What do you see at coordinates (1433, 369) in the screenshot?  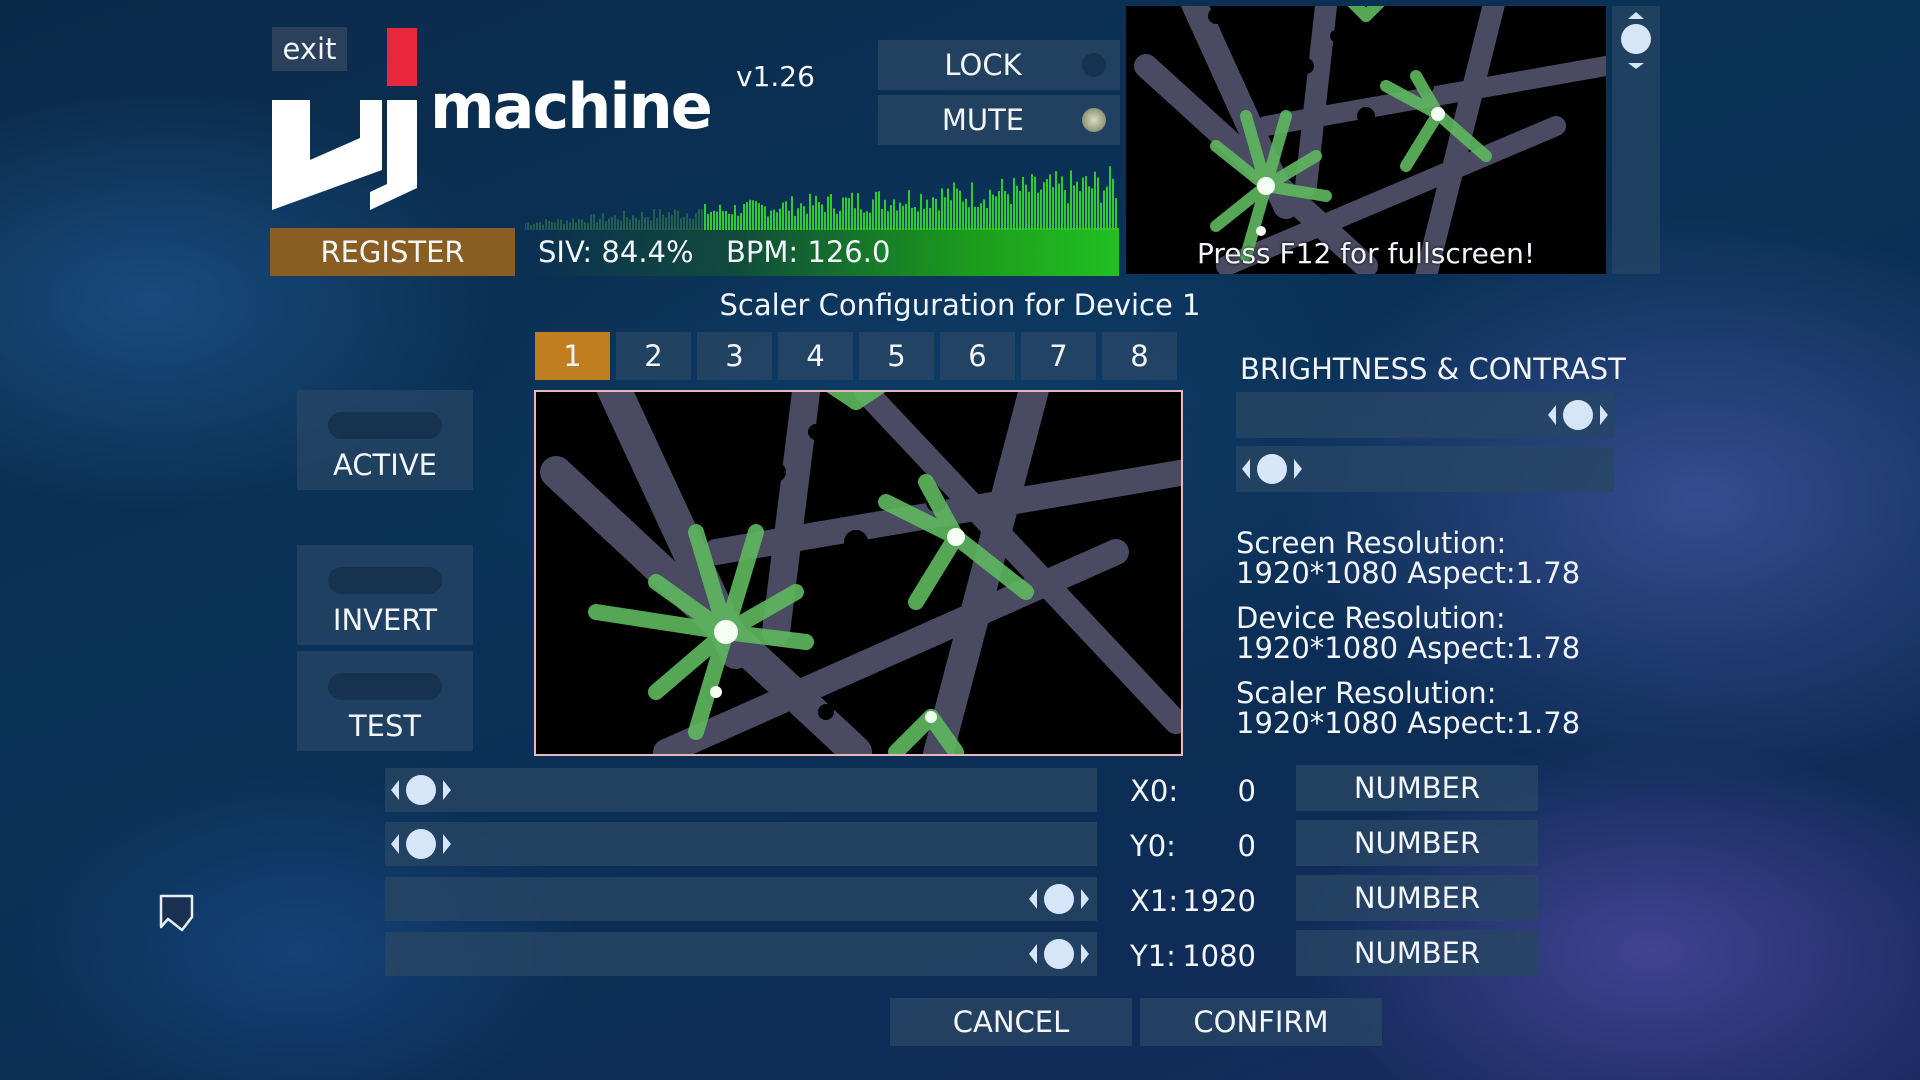 I see `brightness-contrast-title: BRIGHTNESS & CONTRAST` at bounding box center [1433, 369].